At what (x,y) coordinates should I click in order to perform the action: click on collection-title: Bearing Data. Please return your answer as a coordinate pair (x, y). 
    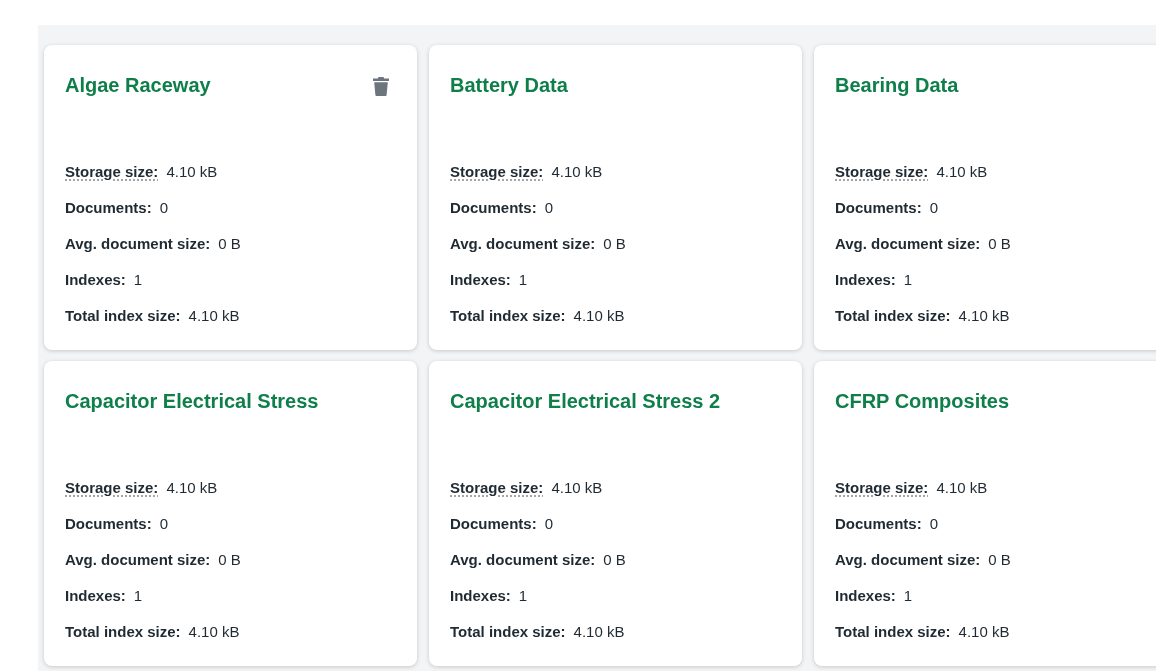
    Looking at the image, I should click on (897, 85).